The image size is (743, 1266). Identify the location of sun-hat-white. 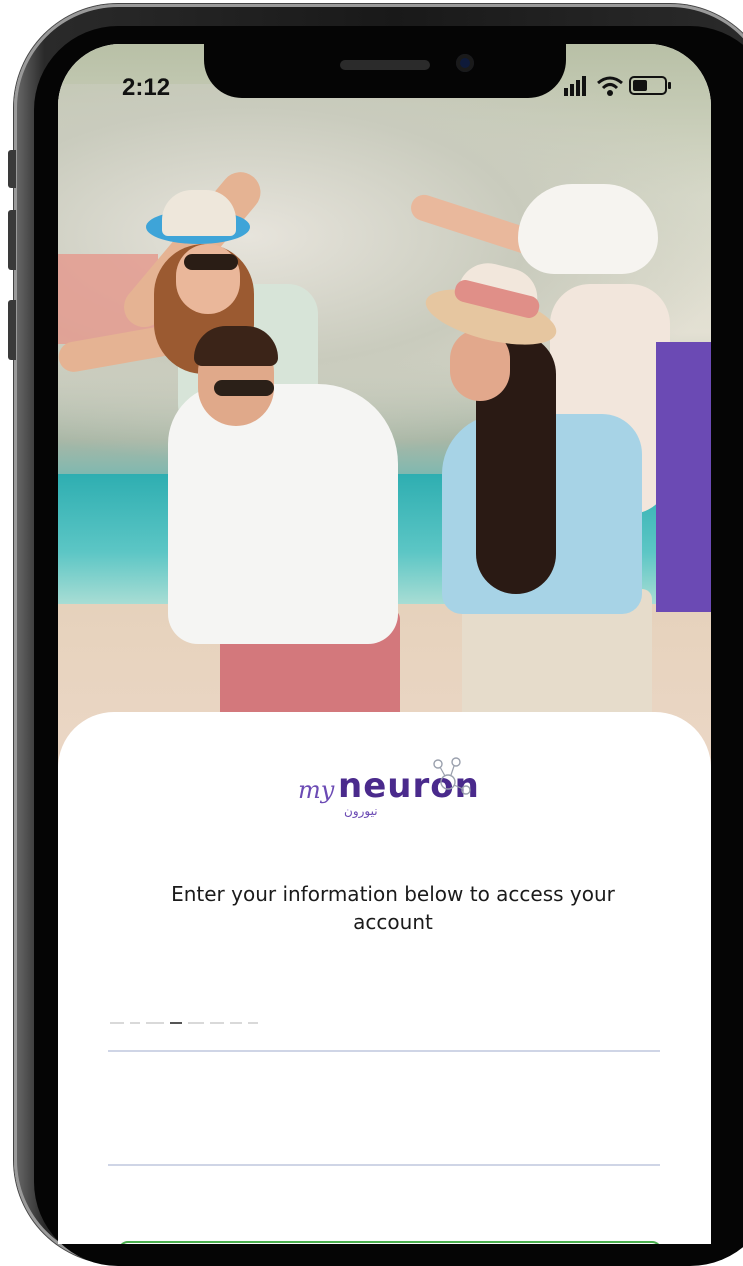
(588, 229).